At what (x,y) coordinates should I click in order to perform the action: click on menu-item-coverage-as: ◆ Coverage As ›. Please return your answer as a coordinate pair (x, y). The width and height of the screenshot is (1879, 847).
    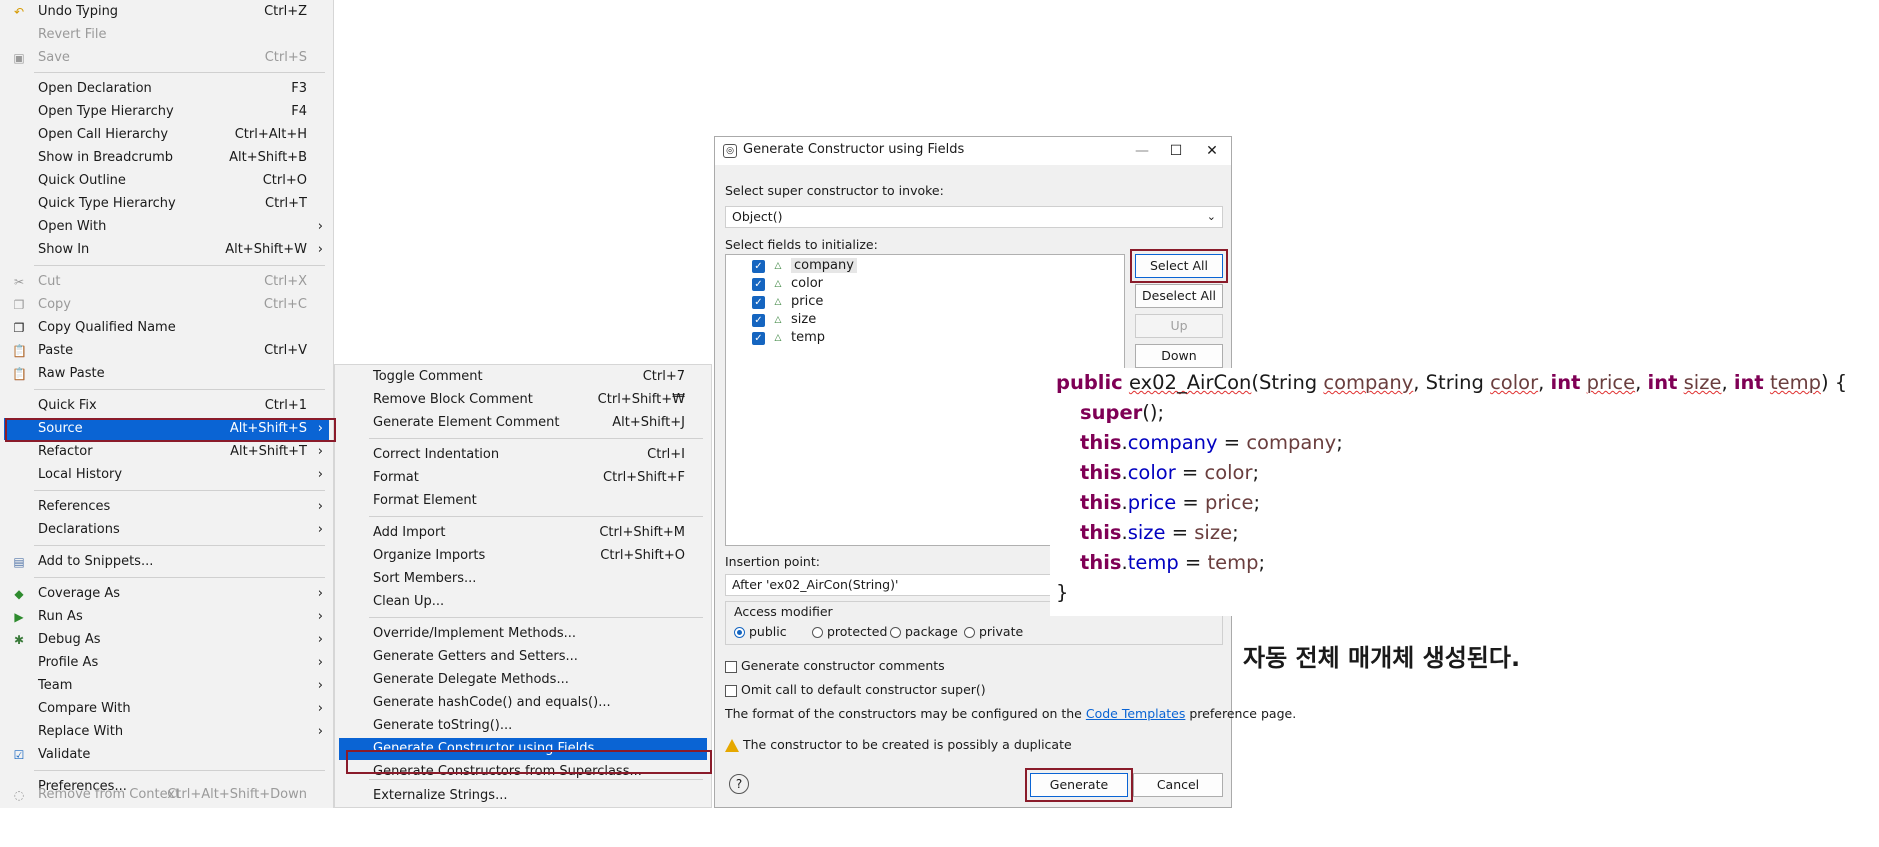
    Looking at the image, I should click on (166, 594).